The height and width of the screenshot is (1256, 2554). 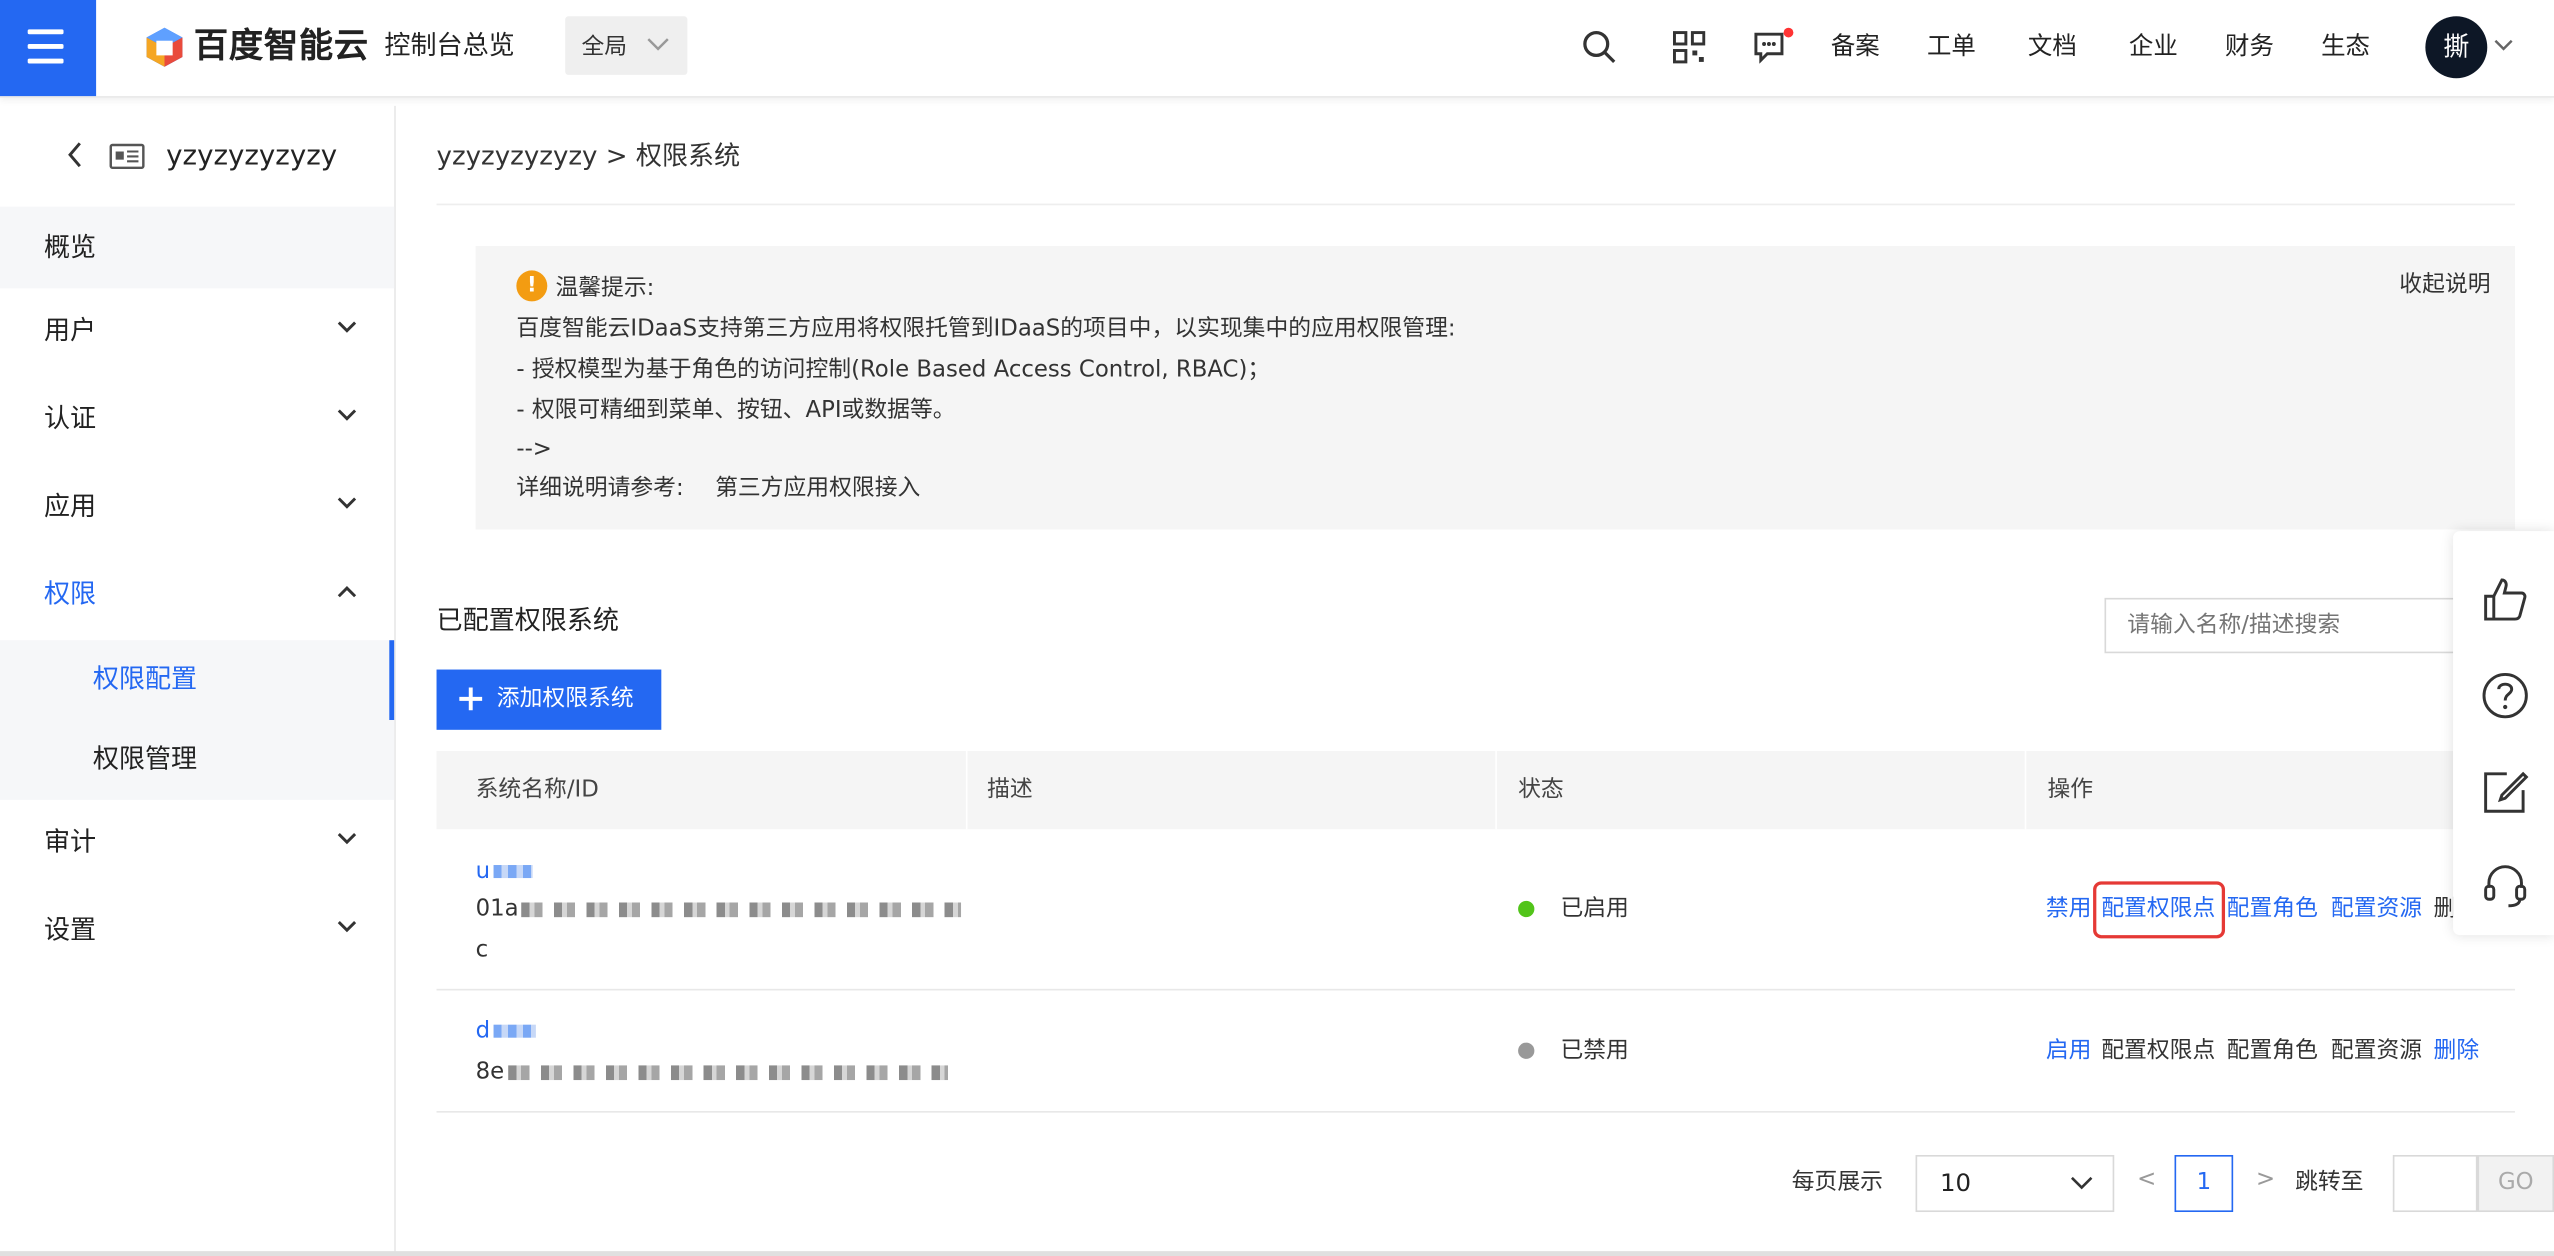 I want to click on system-name-link: d, so click(x=506, y=1031).